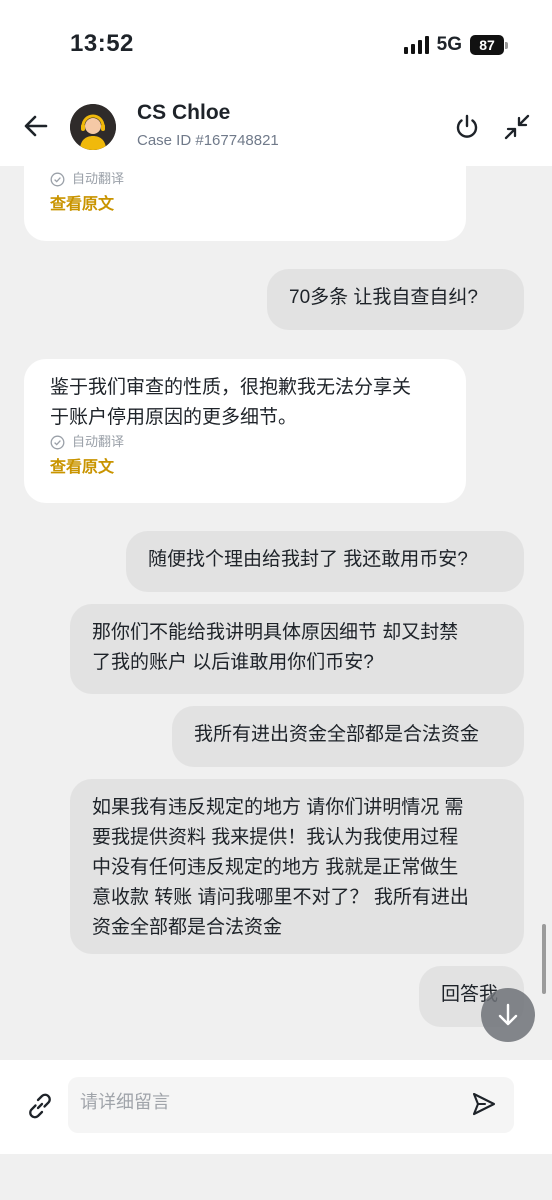 The width and height of the screenshot is (552, 1200). Describe the element at coordinates (278, 807) in the screenshot. I see `message-text-line: 如果我有违反规定的地方 请你们讲明情况 需` at that location.